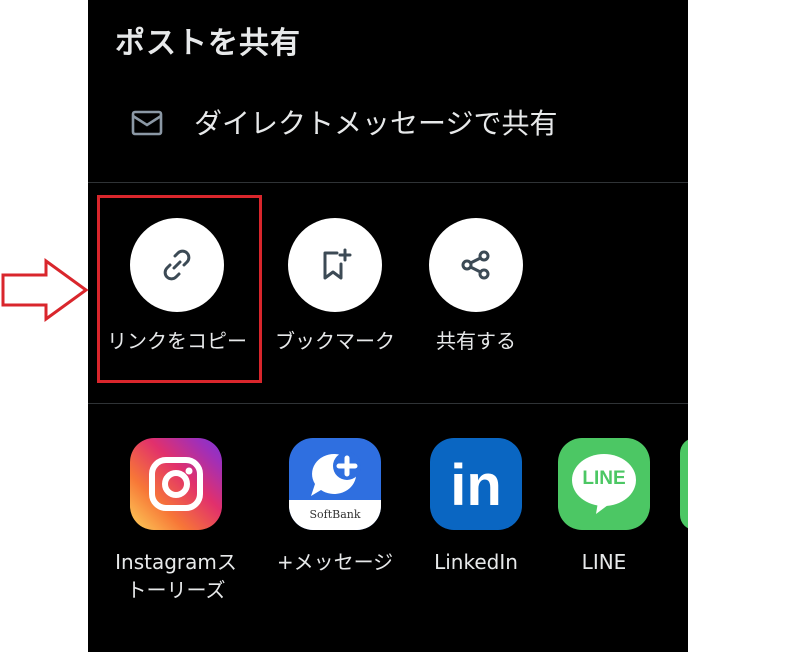 This screenshot has width=798, height=652. I want to click on line-icon: LINE, so click(604, 484).